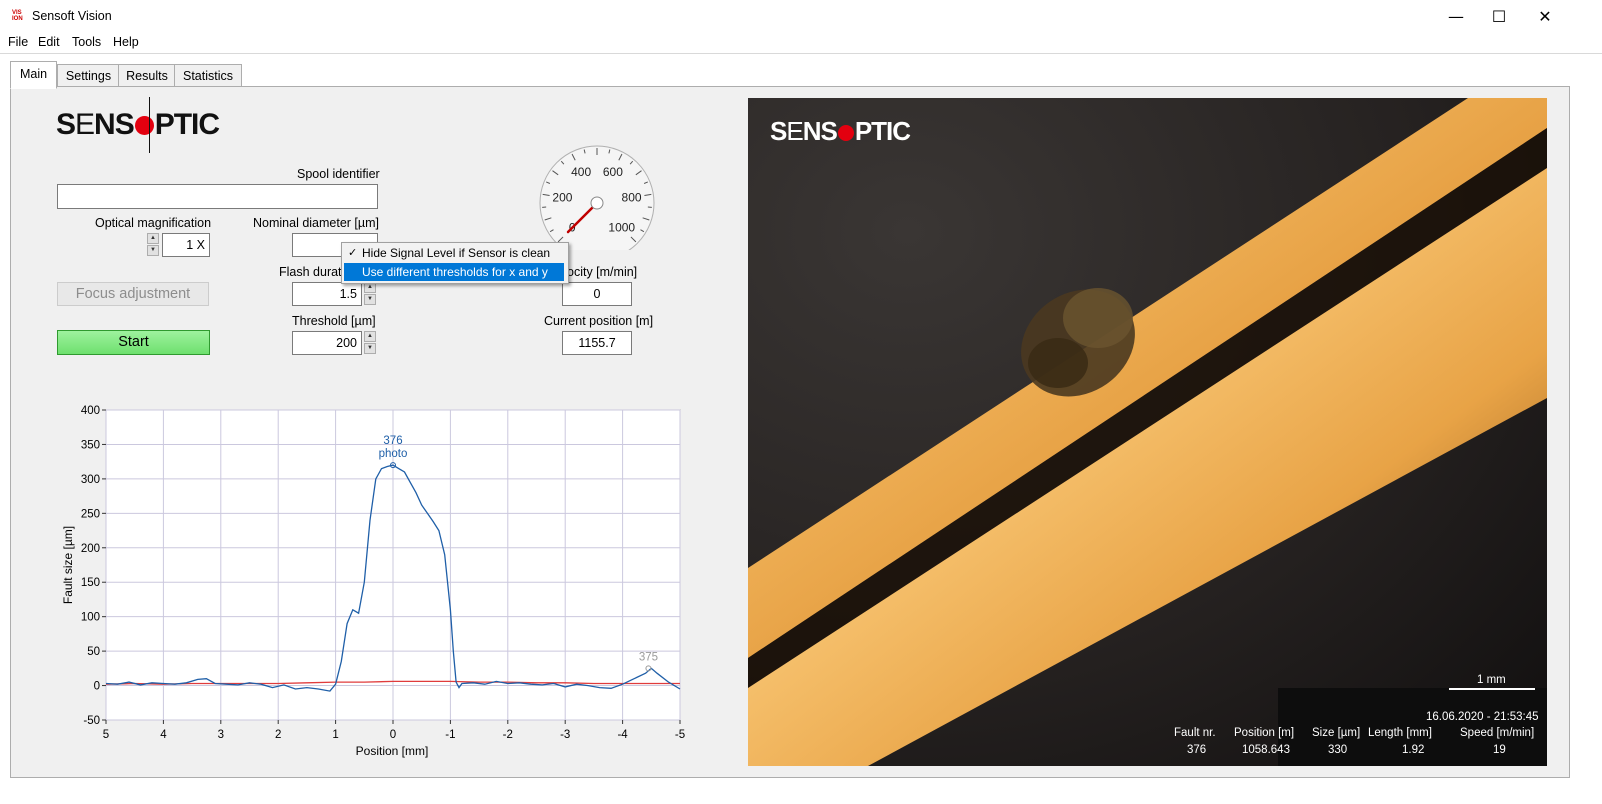 This screenshot has height=804, width=1602. Describe the element at coordinates (392, 441) in the screenshot. I see `annotation-label: 376` at that location.